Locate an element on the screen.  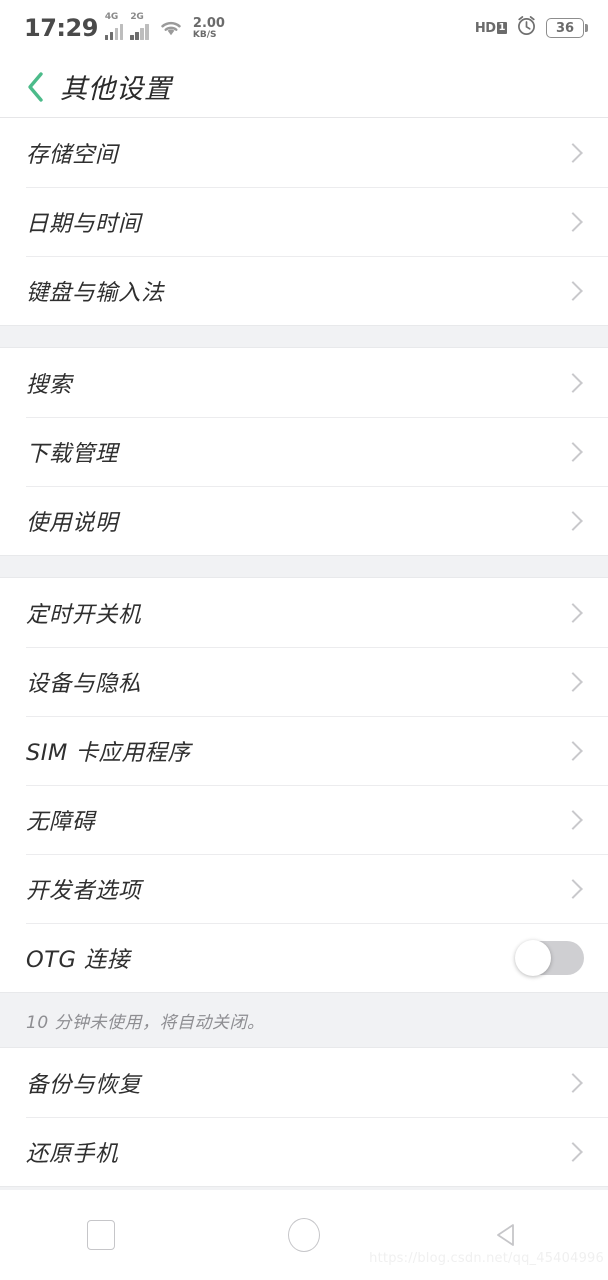
list-item-label: SIM 卡应用程序 is located at coordinates (108, 752).